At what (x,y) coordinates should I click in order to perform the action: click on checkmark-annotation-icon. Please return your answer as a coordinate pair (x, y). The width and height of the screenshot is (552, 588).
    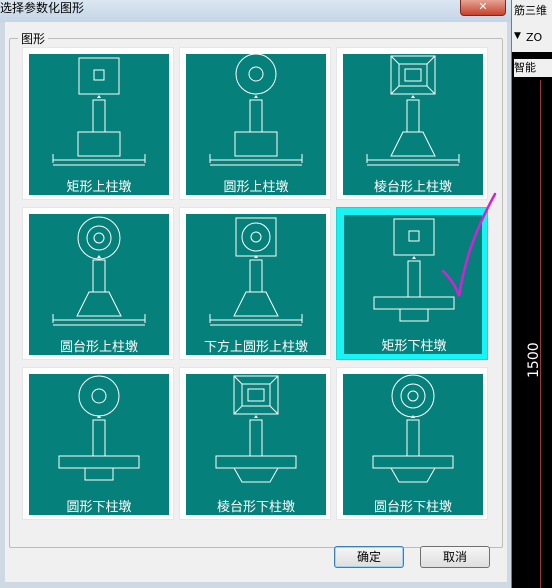
    Looking at the image, I should click on (469, 244).